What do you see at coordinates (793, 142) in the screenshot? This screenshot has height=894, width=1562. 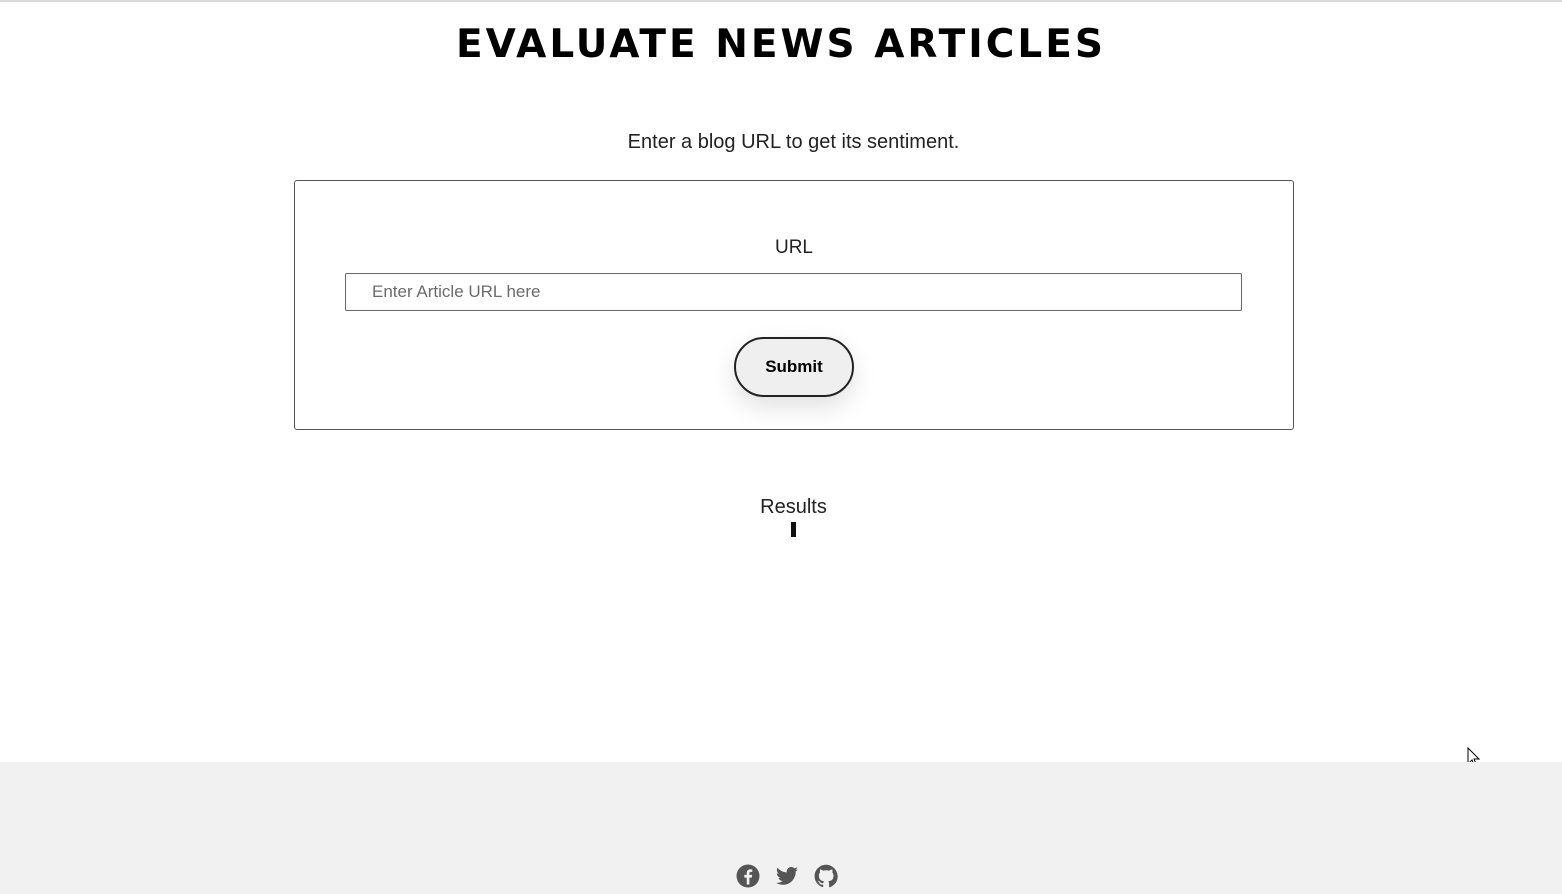 I see `intro-text: Enter a blog URL to get its sentiment.` at bounding box center [793, 142].